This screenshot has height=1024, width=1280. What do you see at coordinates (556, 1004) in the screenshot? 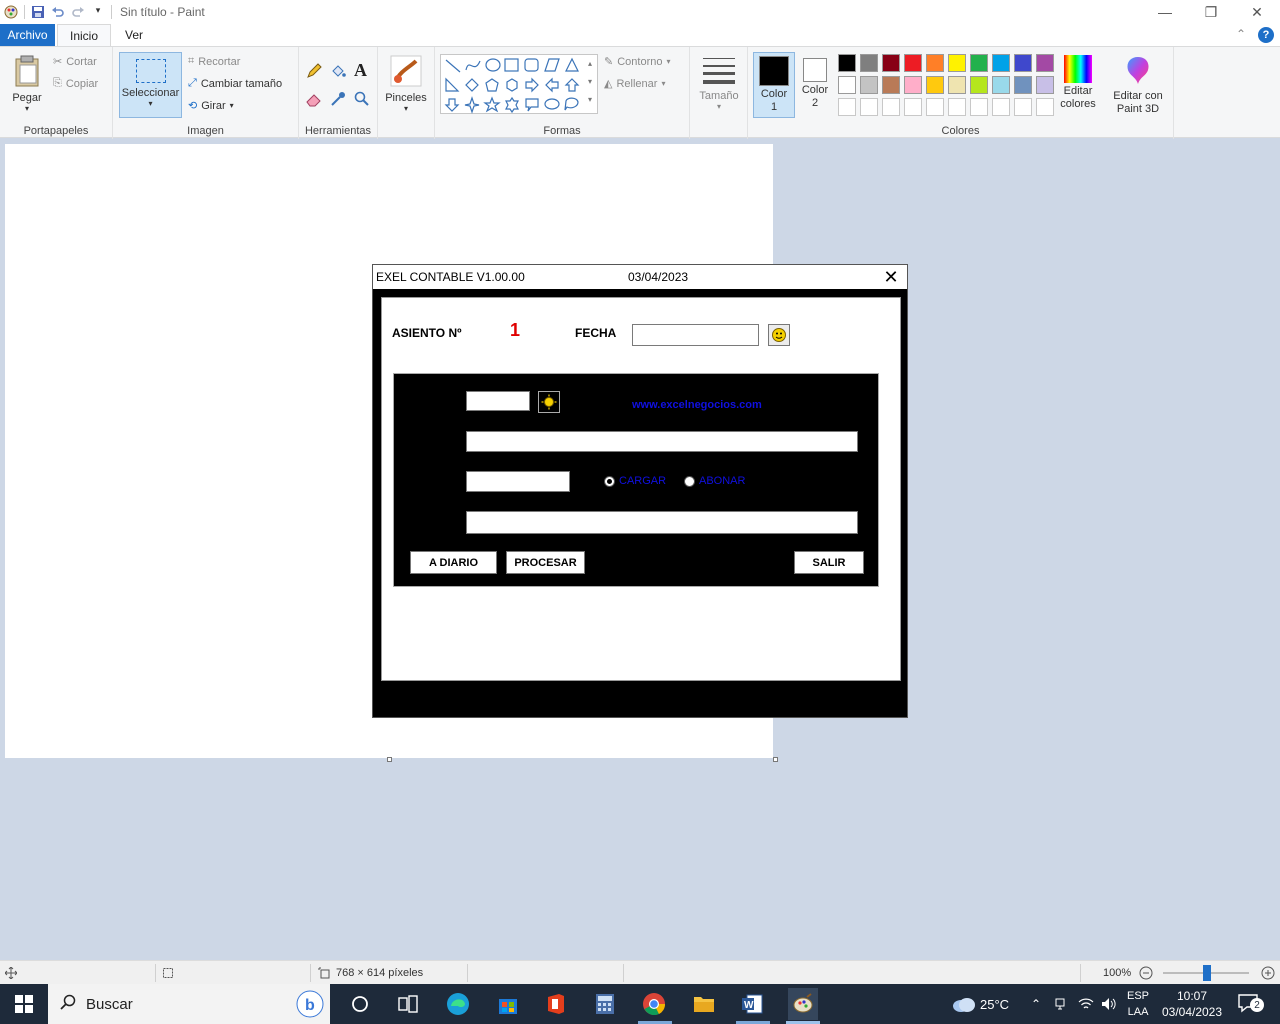
I see `office-icon` at bounding box center [556, 1004].